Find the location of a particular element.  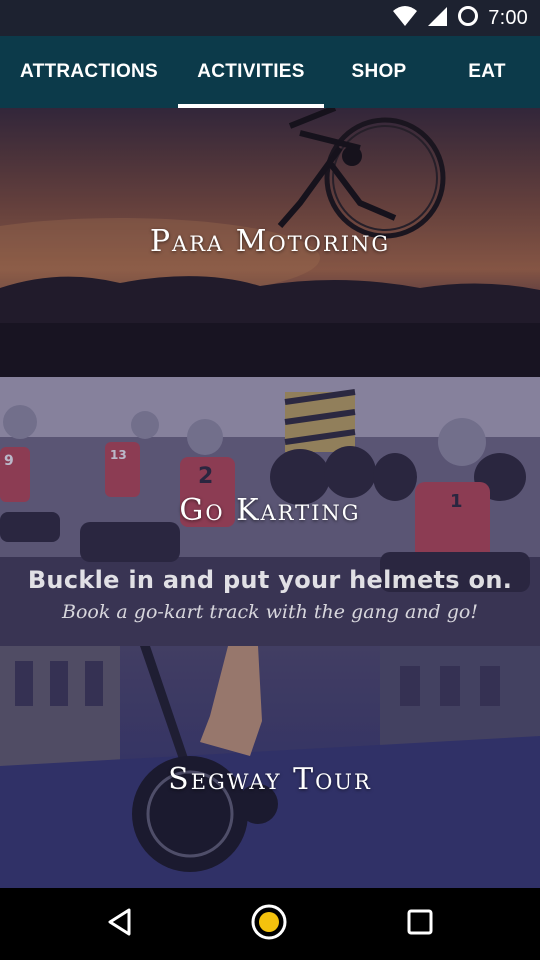

recents-button is located at coordinates (420, 924).